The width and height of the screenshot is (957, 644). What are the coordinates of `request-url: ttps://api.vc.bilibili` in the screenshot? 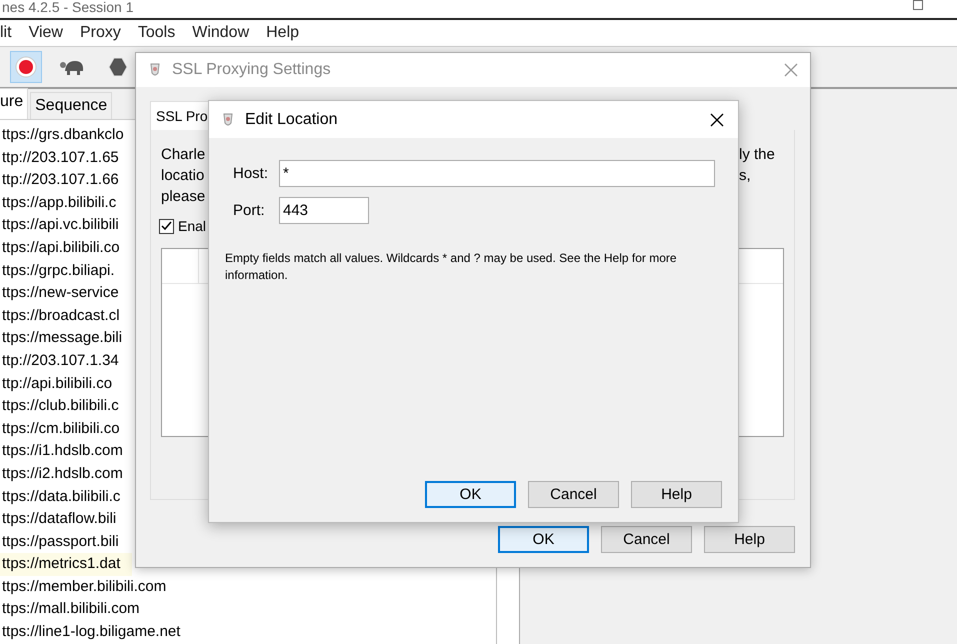 It's located at (59, 225).